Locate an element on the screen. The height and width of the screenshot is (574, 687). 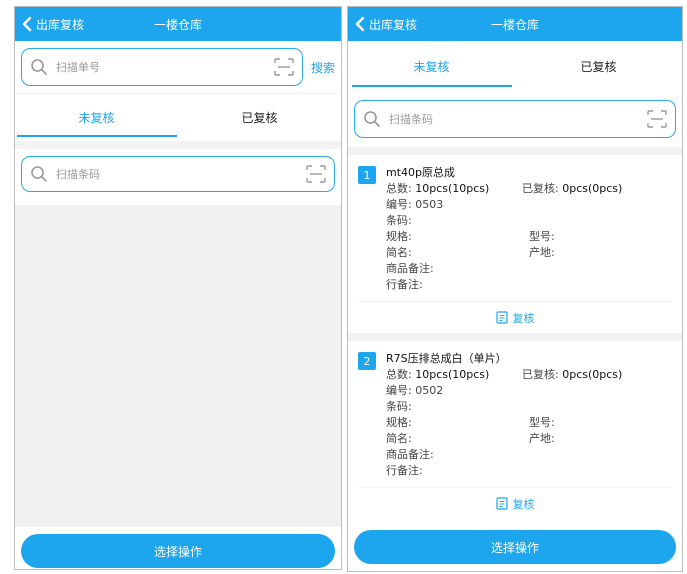
item-code-row: 编号: 0502 is located at coordinates (529, 391).